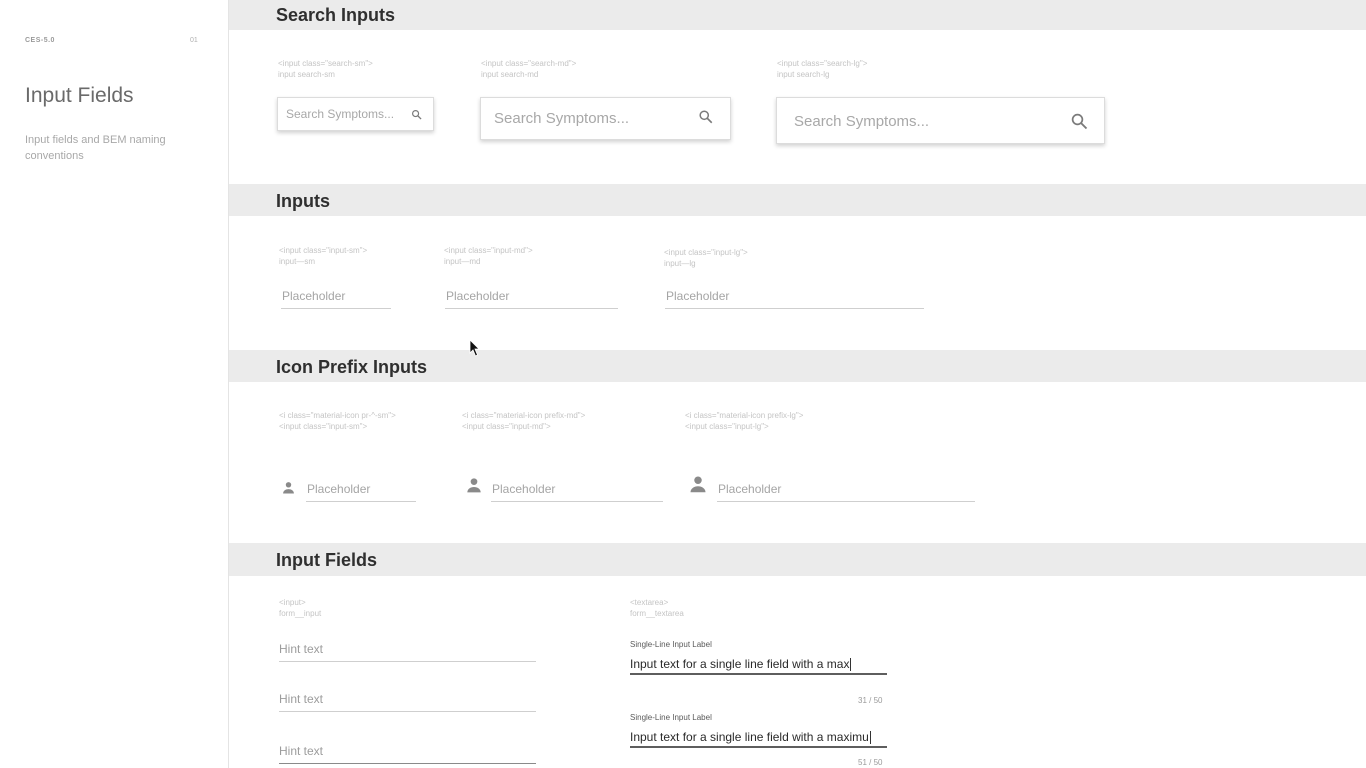  Describe the element at coordinates (870, 700) in the screenshot. I see `character-counter: 31 / 50` at that location.